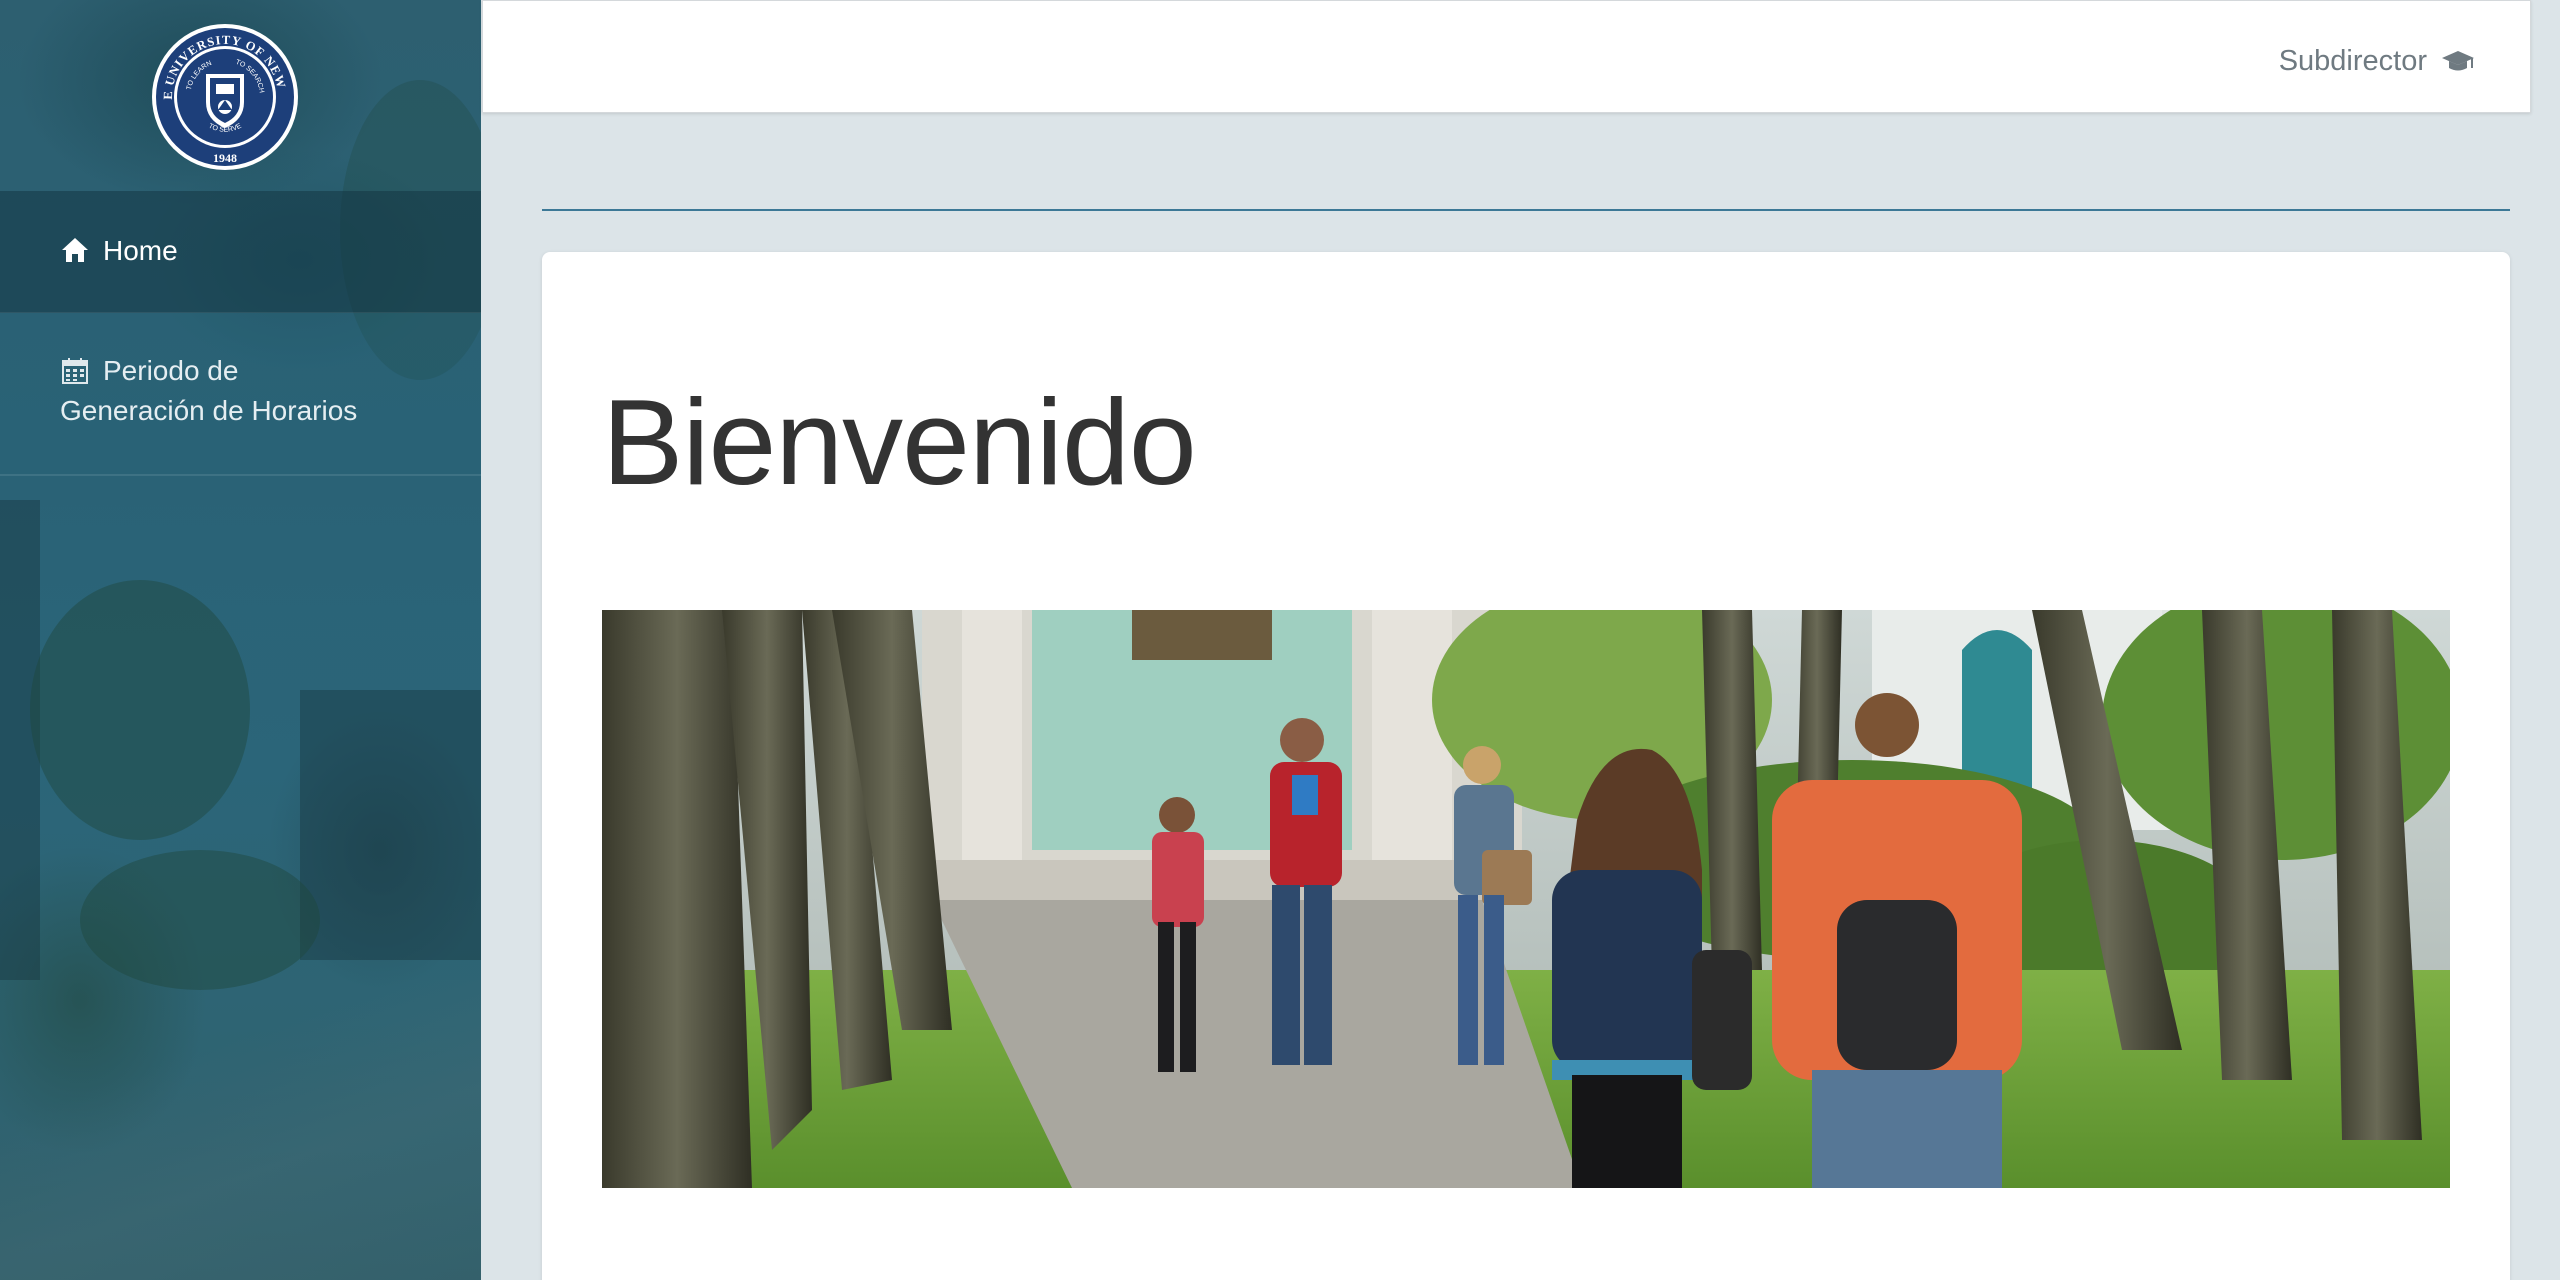  Describe the element at coordinates (251, 391) in the screenshot. I see `sidebar-item-label: Periodo de Generación de Horarios` at that location.